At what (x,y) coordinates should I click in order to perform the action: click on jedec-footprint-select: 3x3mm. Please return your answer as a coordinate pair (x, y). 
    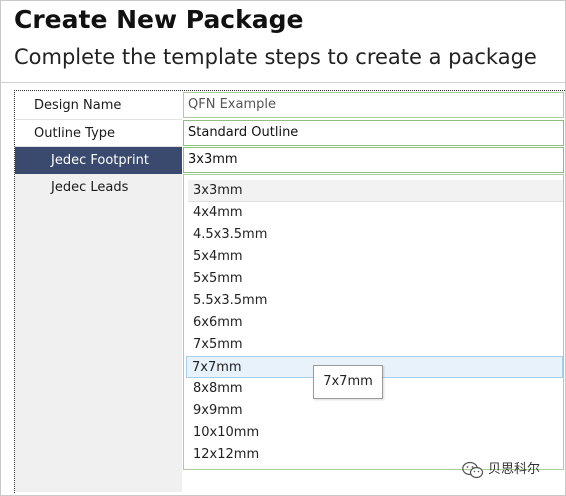
    Looking at the image, I should click on (373, 160).